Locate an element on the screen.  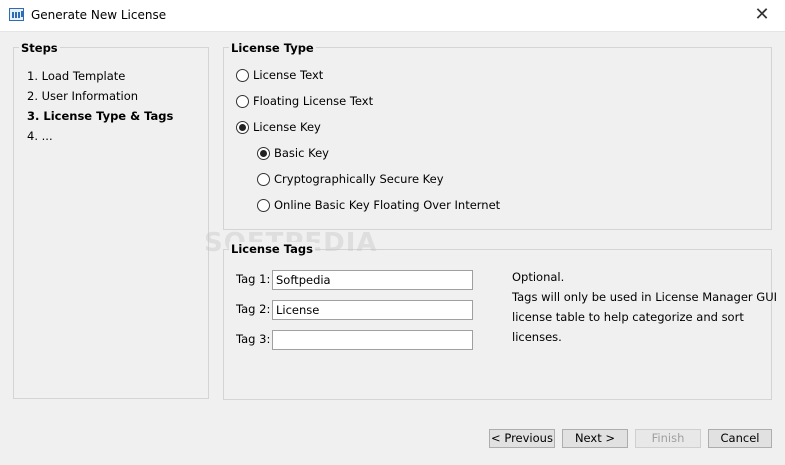
radio-cryptographically-secure-key-label: Cryptographically Secure Key is located at coordinates (359, 179).